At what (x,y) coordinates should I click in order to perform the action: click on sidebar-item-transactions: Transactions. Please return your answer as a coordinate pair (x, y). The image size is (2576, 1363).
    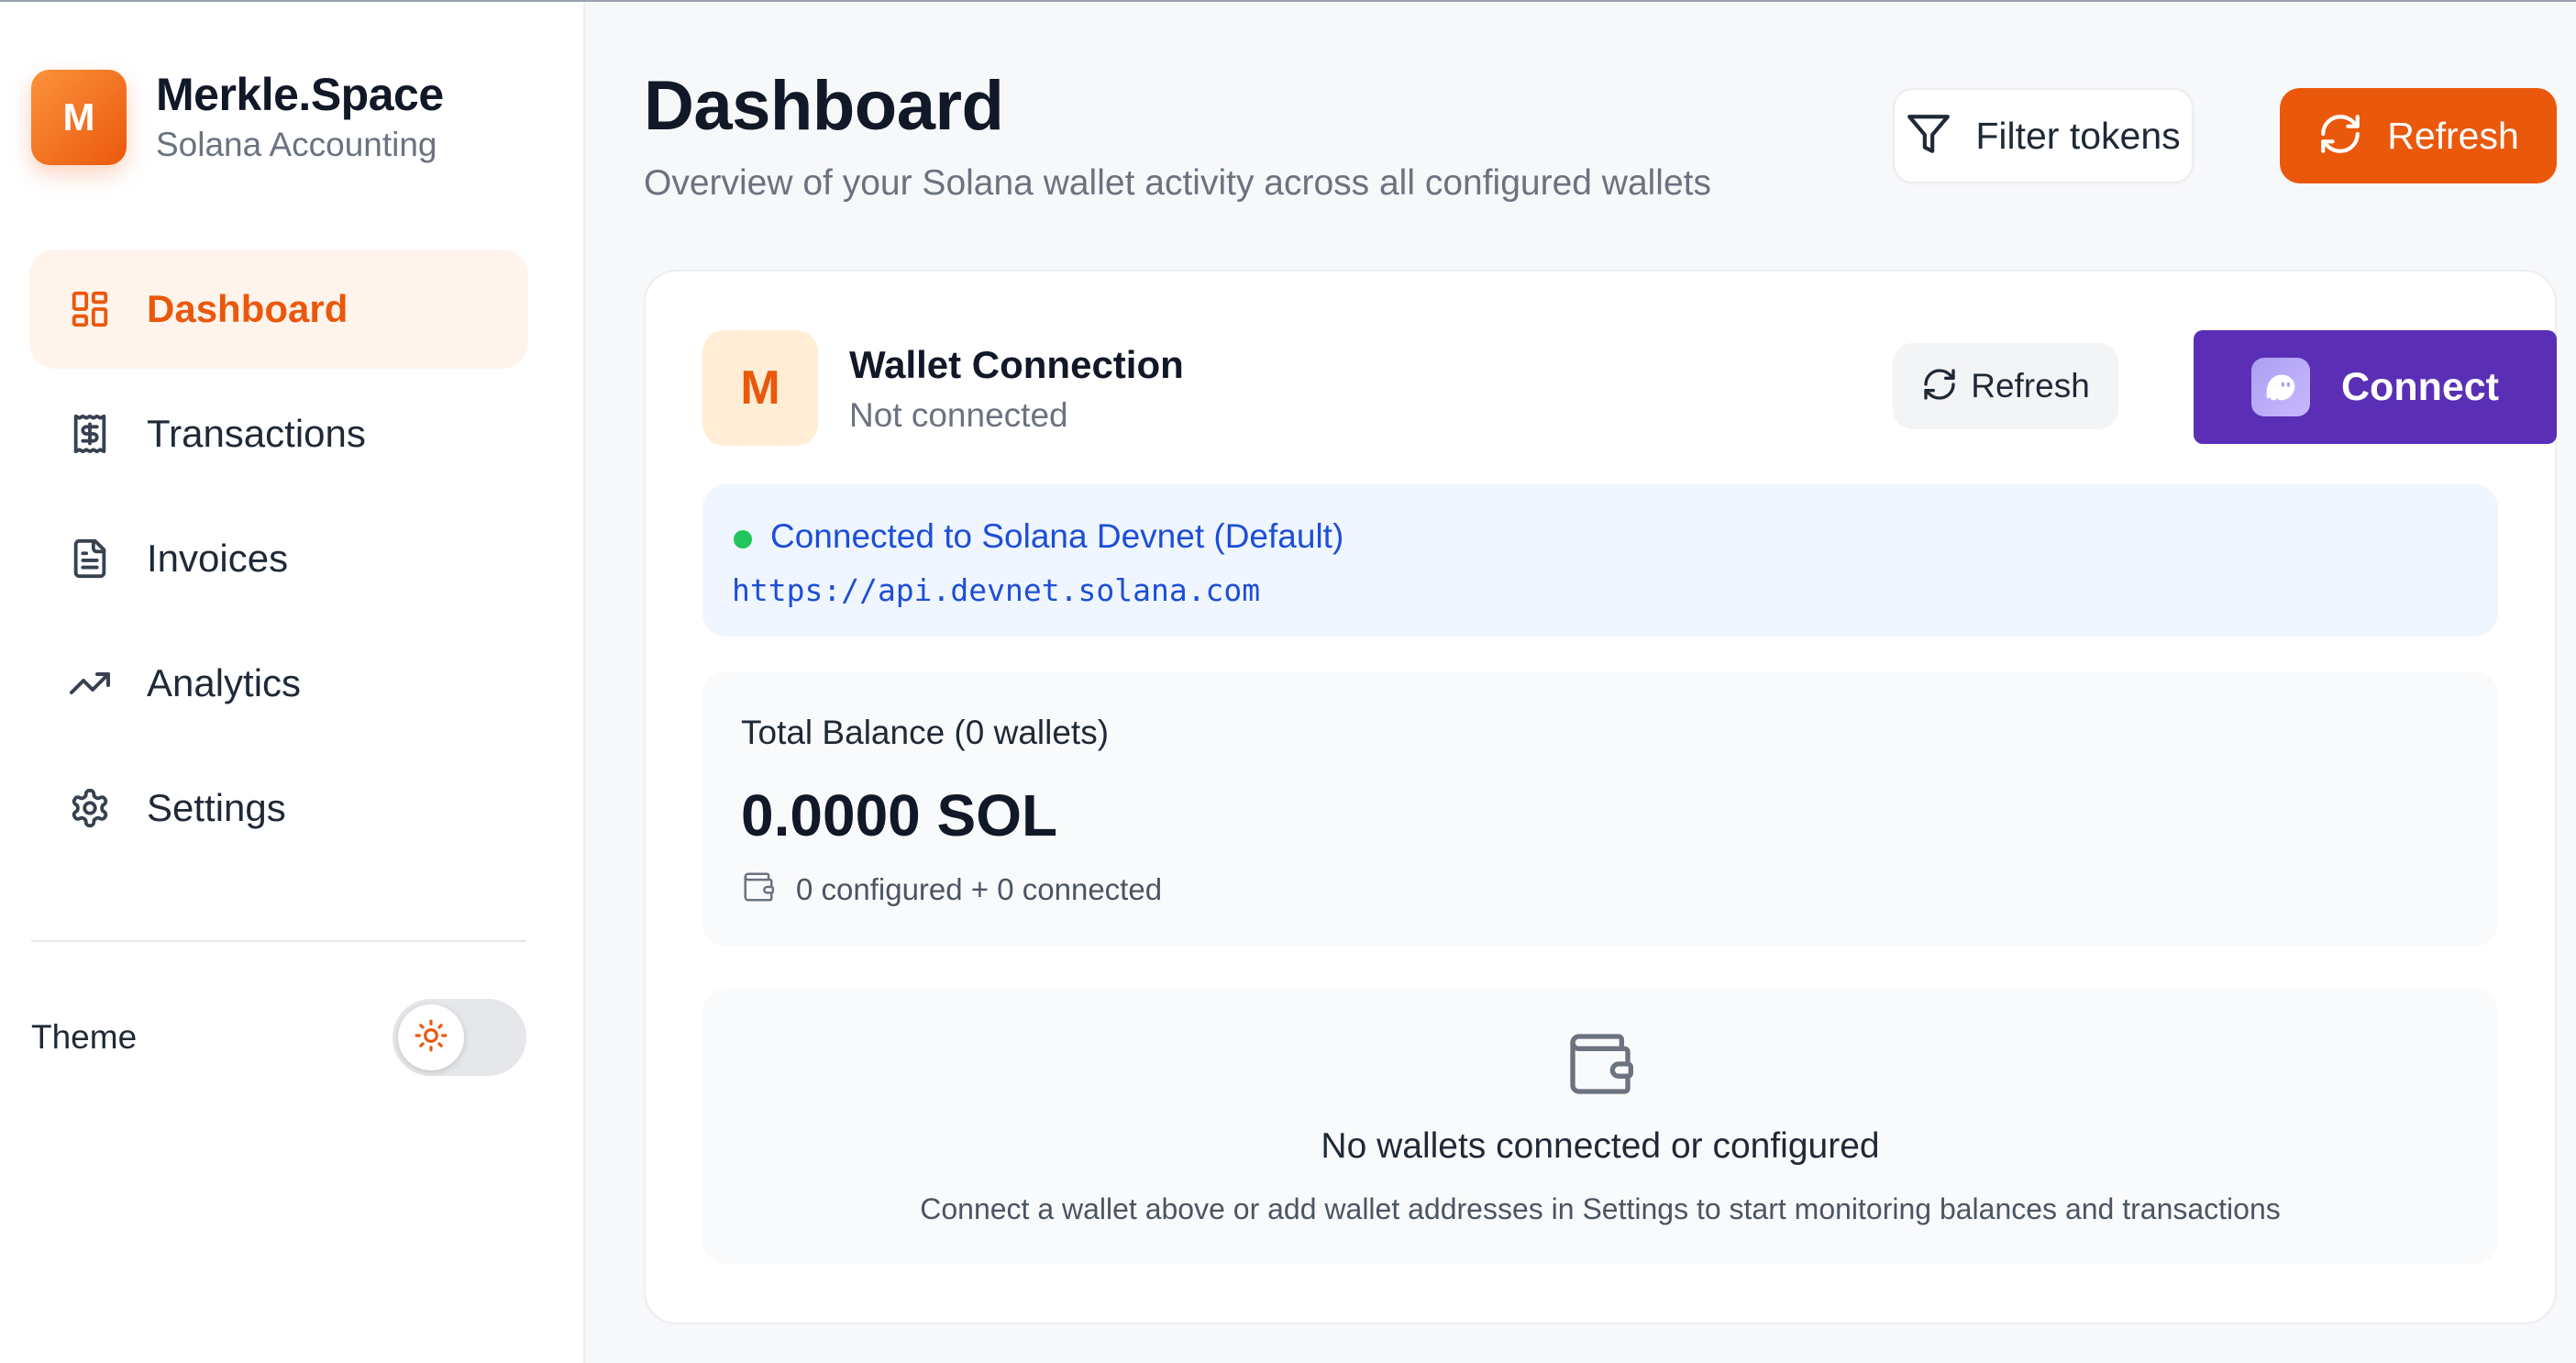
    Looking at the image, I should click on (278, 434).